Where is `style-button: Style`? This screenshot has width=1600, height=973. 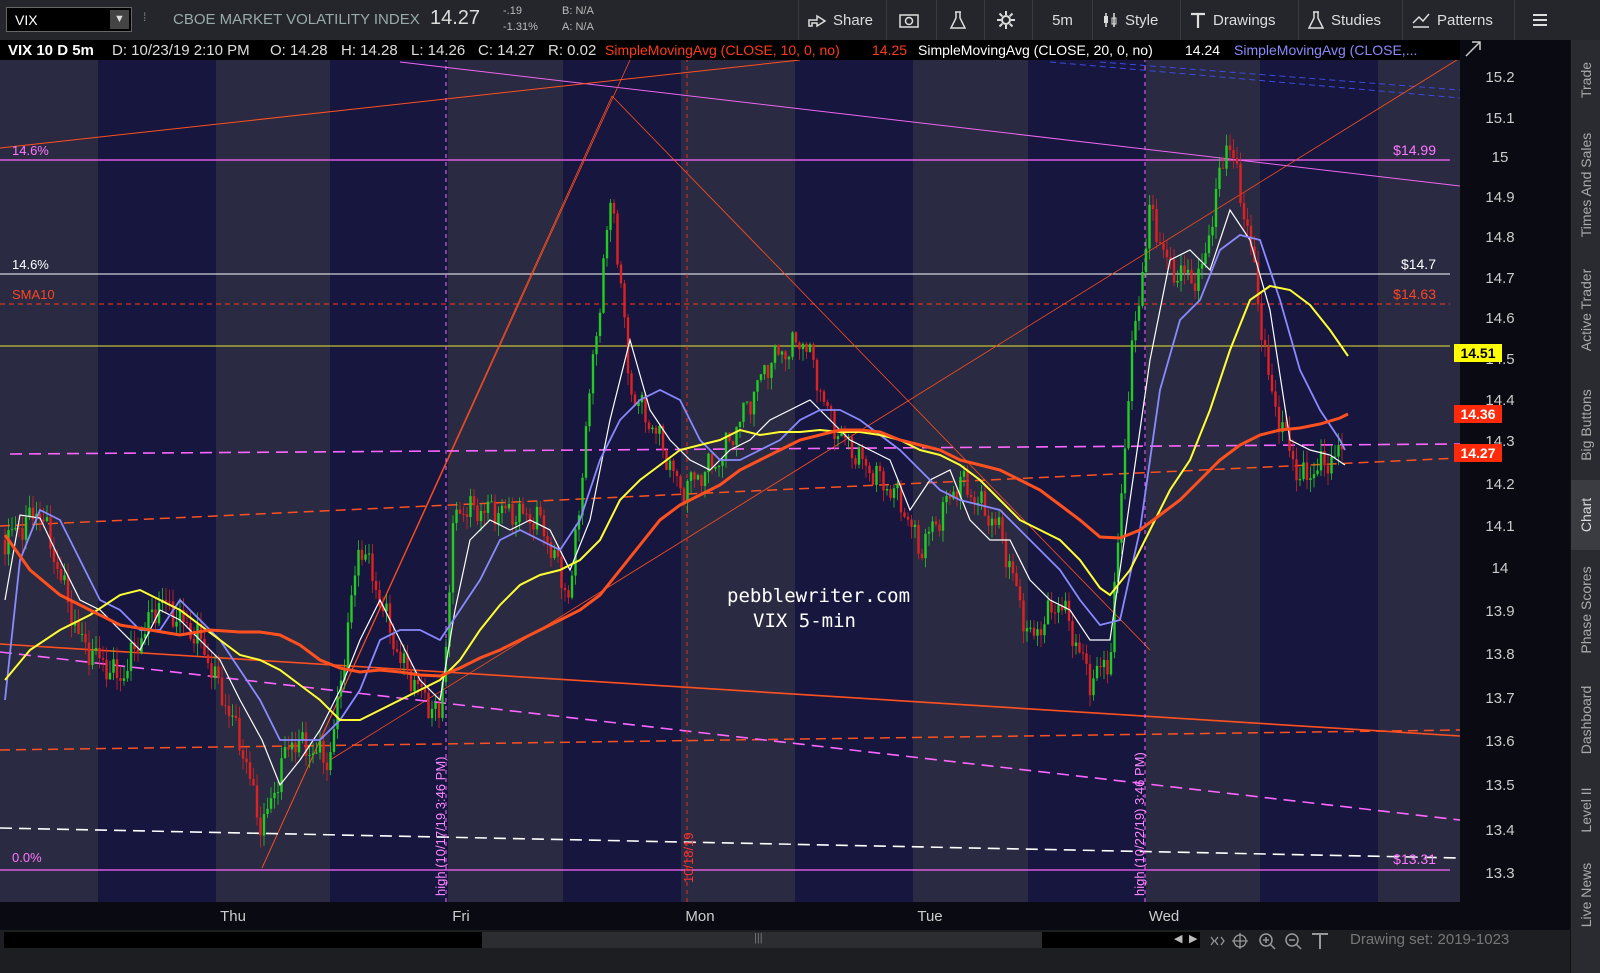 style-button: Style is located at coordinates (1136, 20).